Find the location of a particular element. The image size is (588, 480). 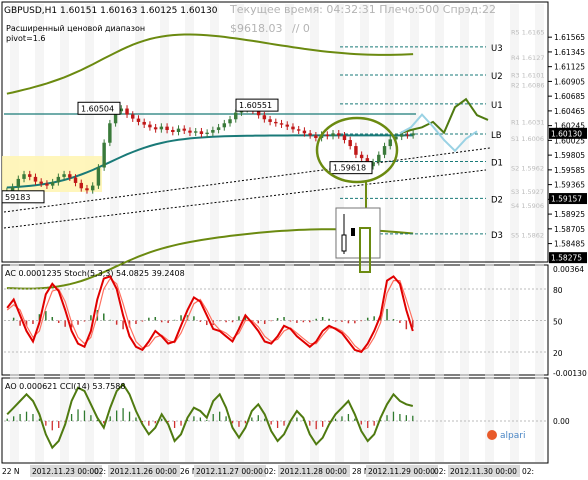

price-tick-label: 1.61565 is located at coordinates (569, 37).